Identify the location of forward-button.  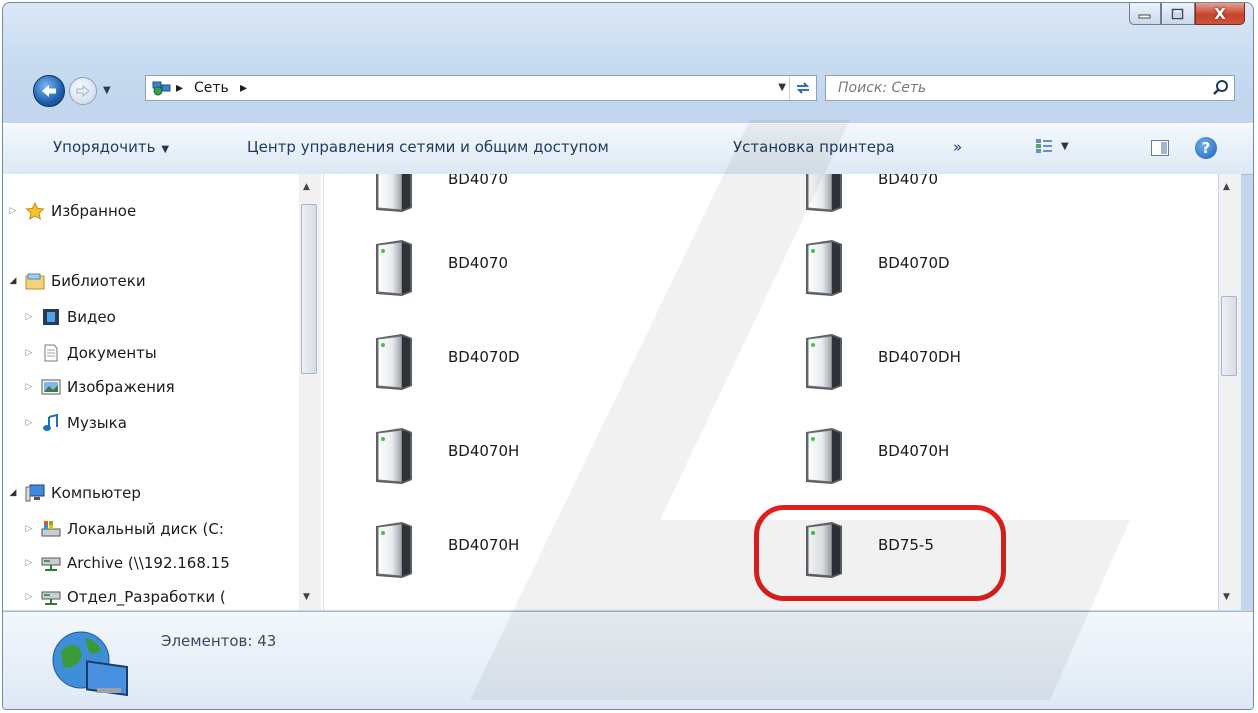
(83, 91).